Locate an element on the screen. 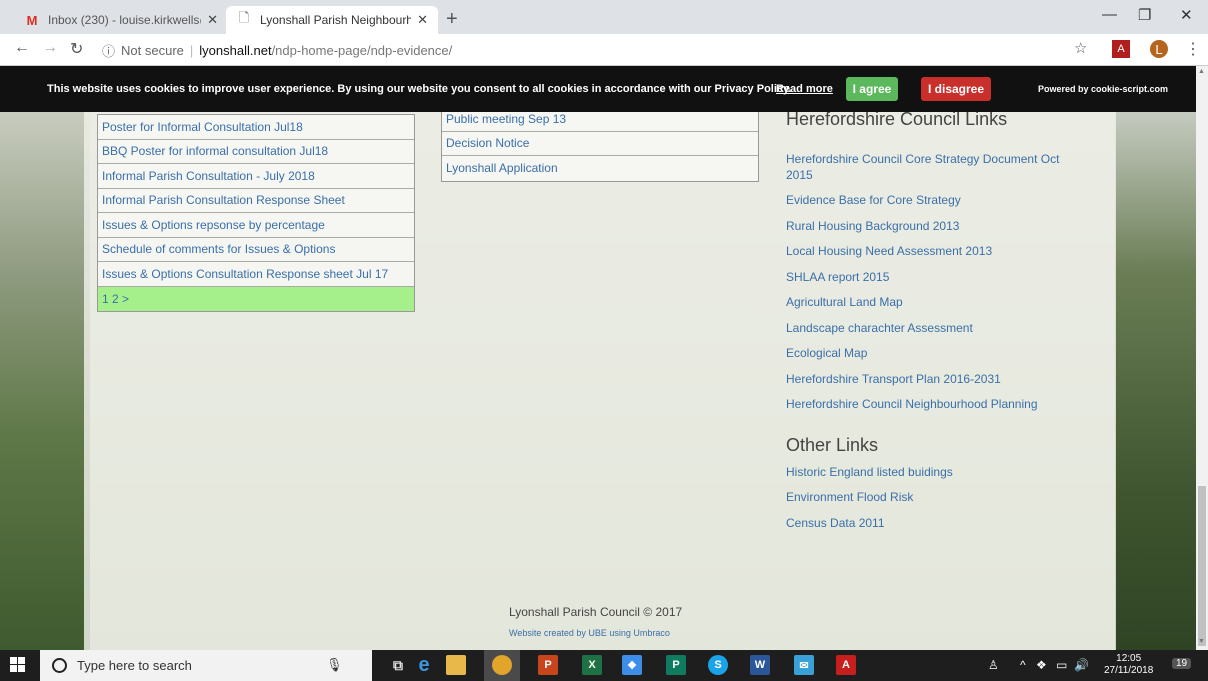 This screenshot has height=681, width=1208. powered-by-label: Powered by cookie-script.com is located at coordinates (1103, 89).